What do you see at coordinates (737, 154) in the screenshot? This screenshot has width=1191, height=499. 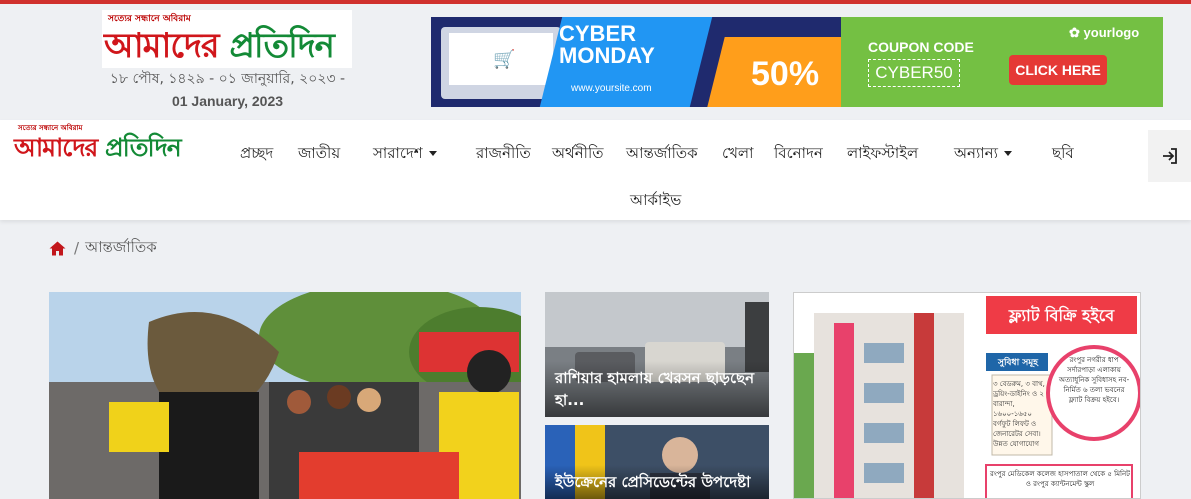 I see `nav-item-sports: খেলা` at bounding box center [737, 154].